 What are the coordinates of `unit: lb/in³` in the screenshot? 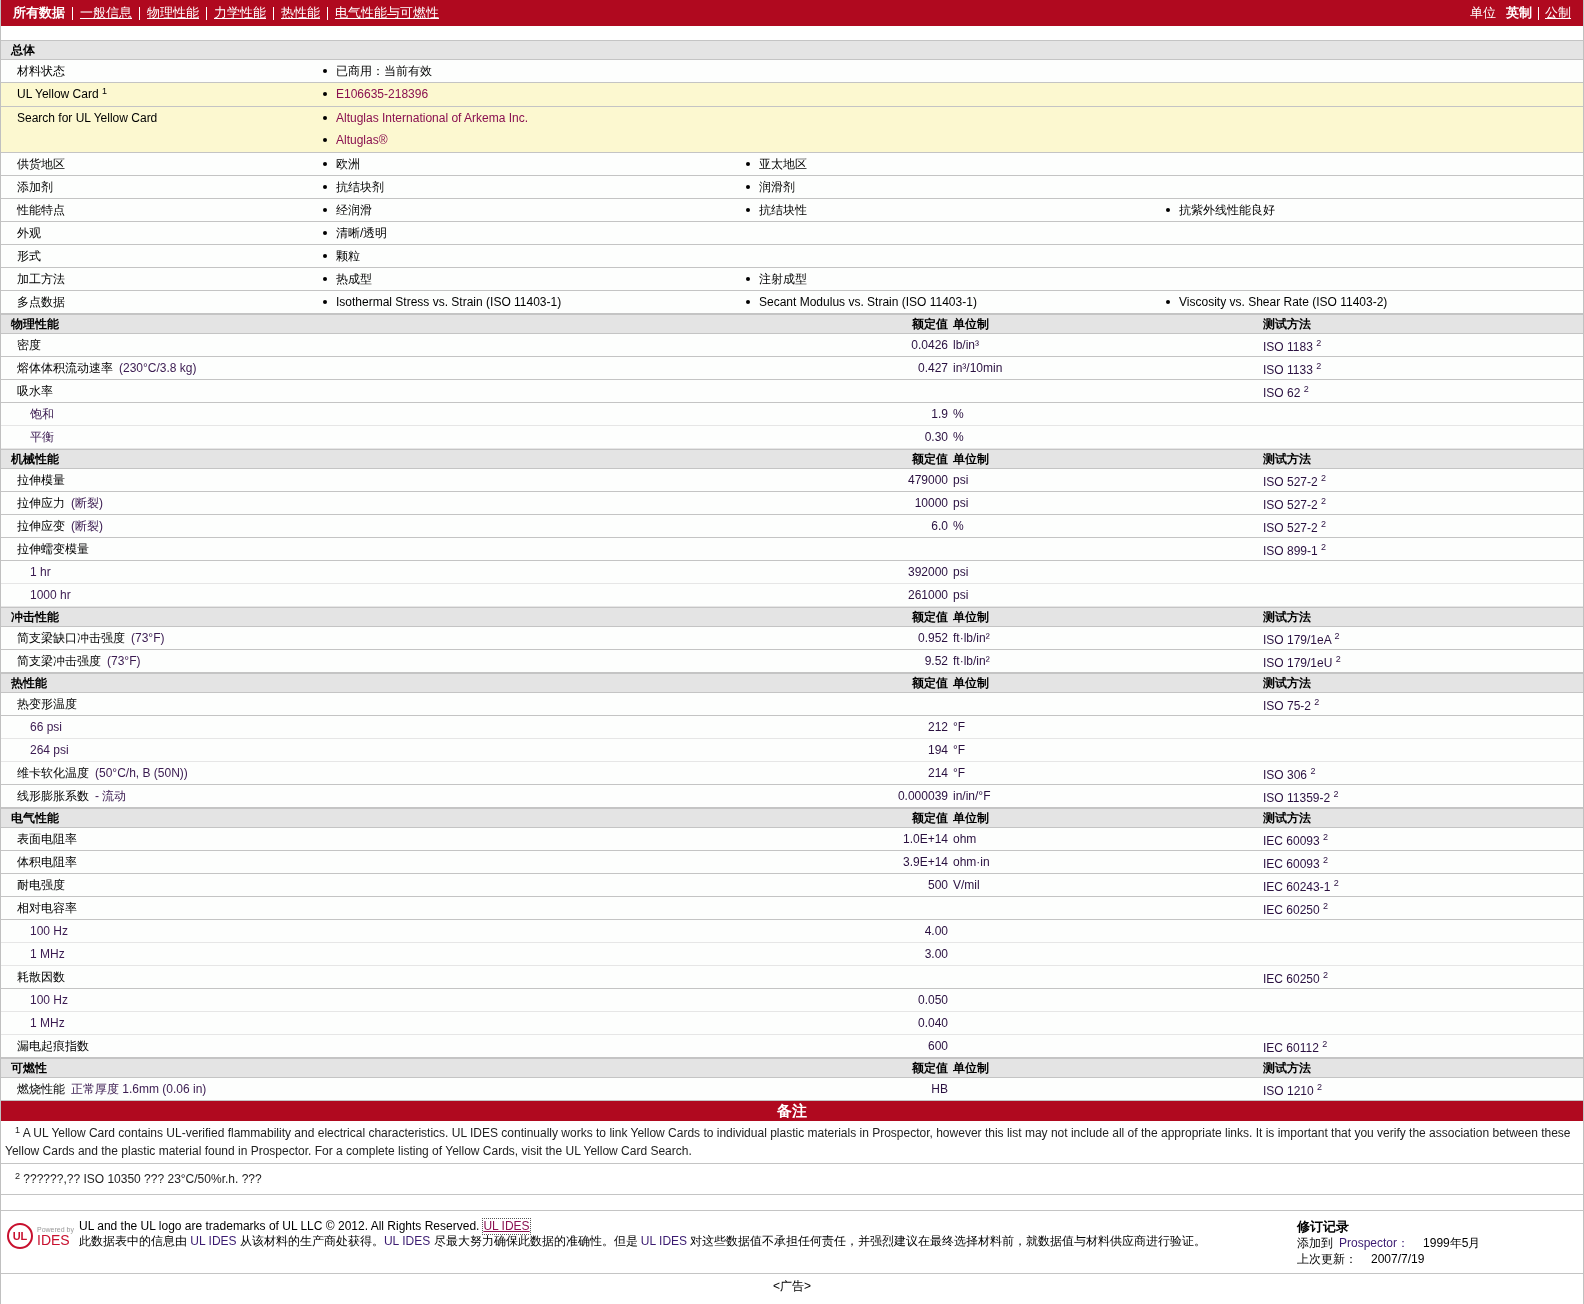 It's located at (966, 345).